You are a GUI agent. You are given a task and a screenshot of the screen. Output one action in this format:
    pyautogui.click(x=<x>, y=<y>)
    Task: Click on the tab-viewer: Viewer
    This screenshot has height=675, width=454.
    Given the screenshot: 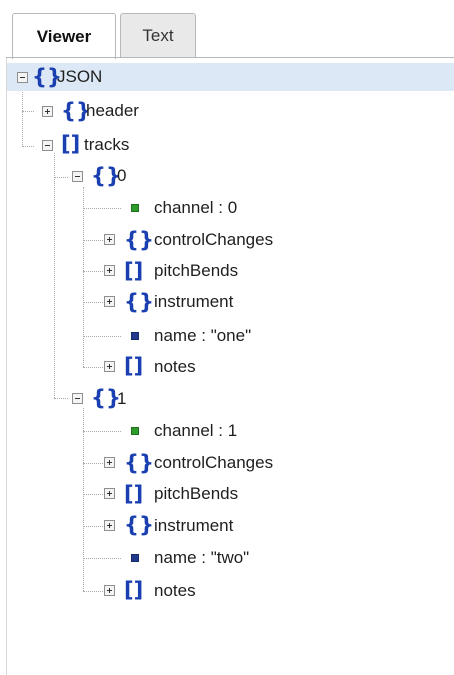 What is the action you would take?
    pyautogui.click(x=64, y=36)
    